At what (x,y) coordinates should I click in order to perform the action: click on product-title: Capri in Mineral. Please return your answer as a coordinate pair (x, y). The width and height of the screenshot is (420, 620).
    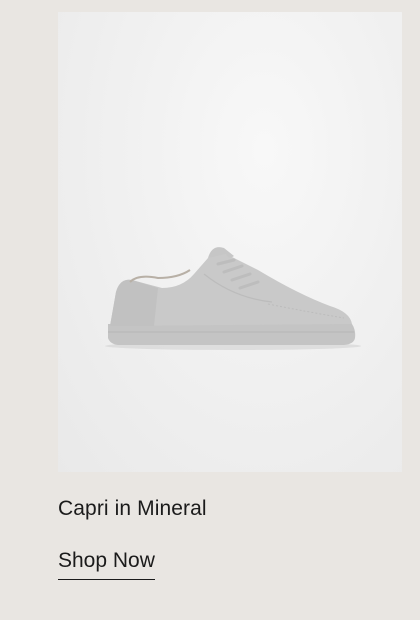
    Looking at the image, I should click on (132, 509).